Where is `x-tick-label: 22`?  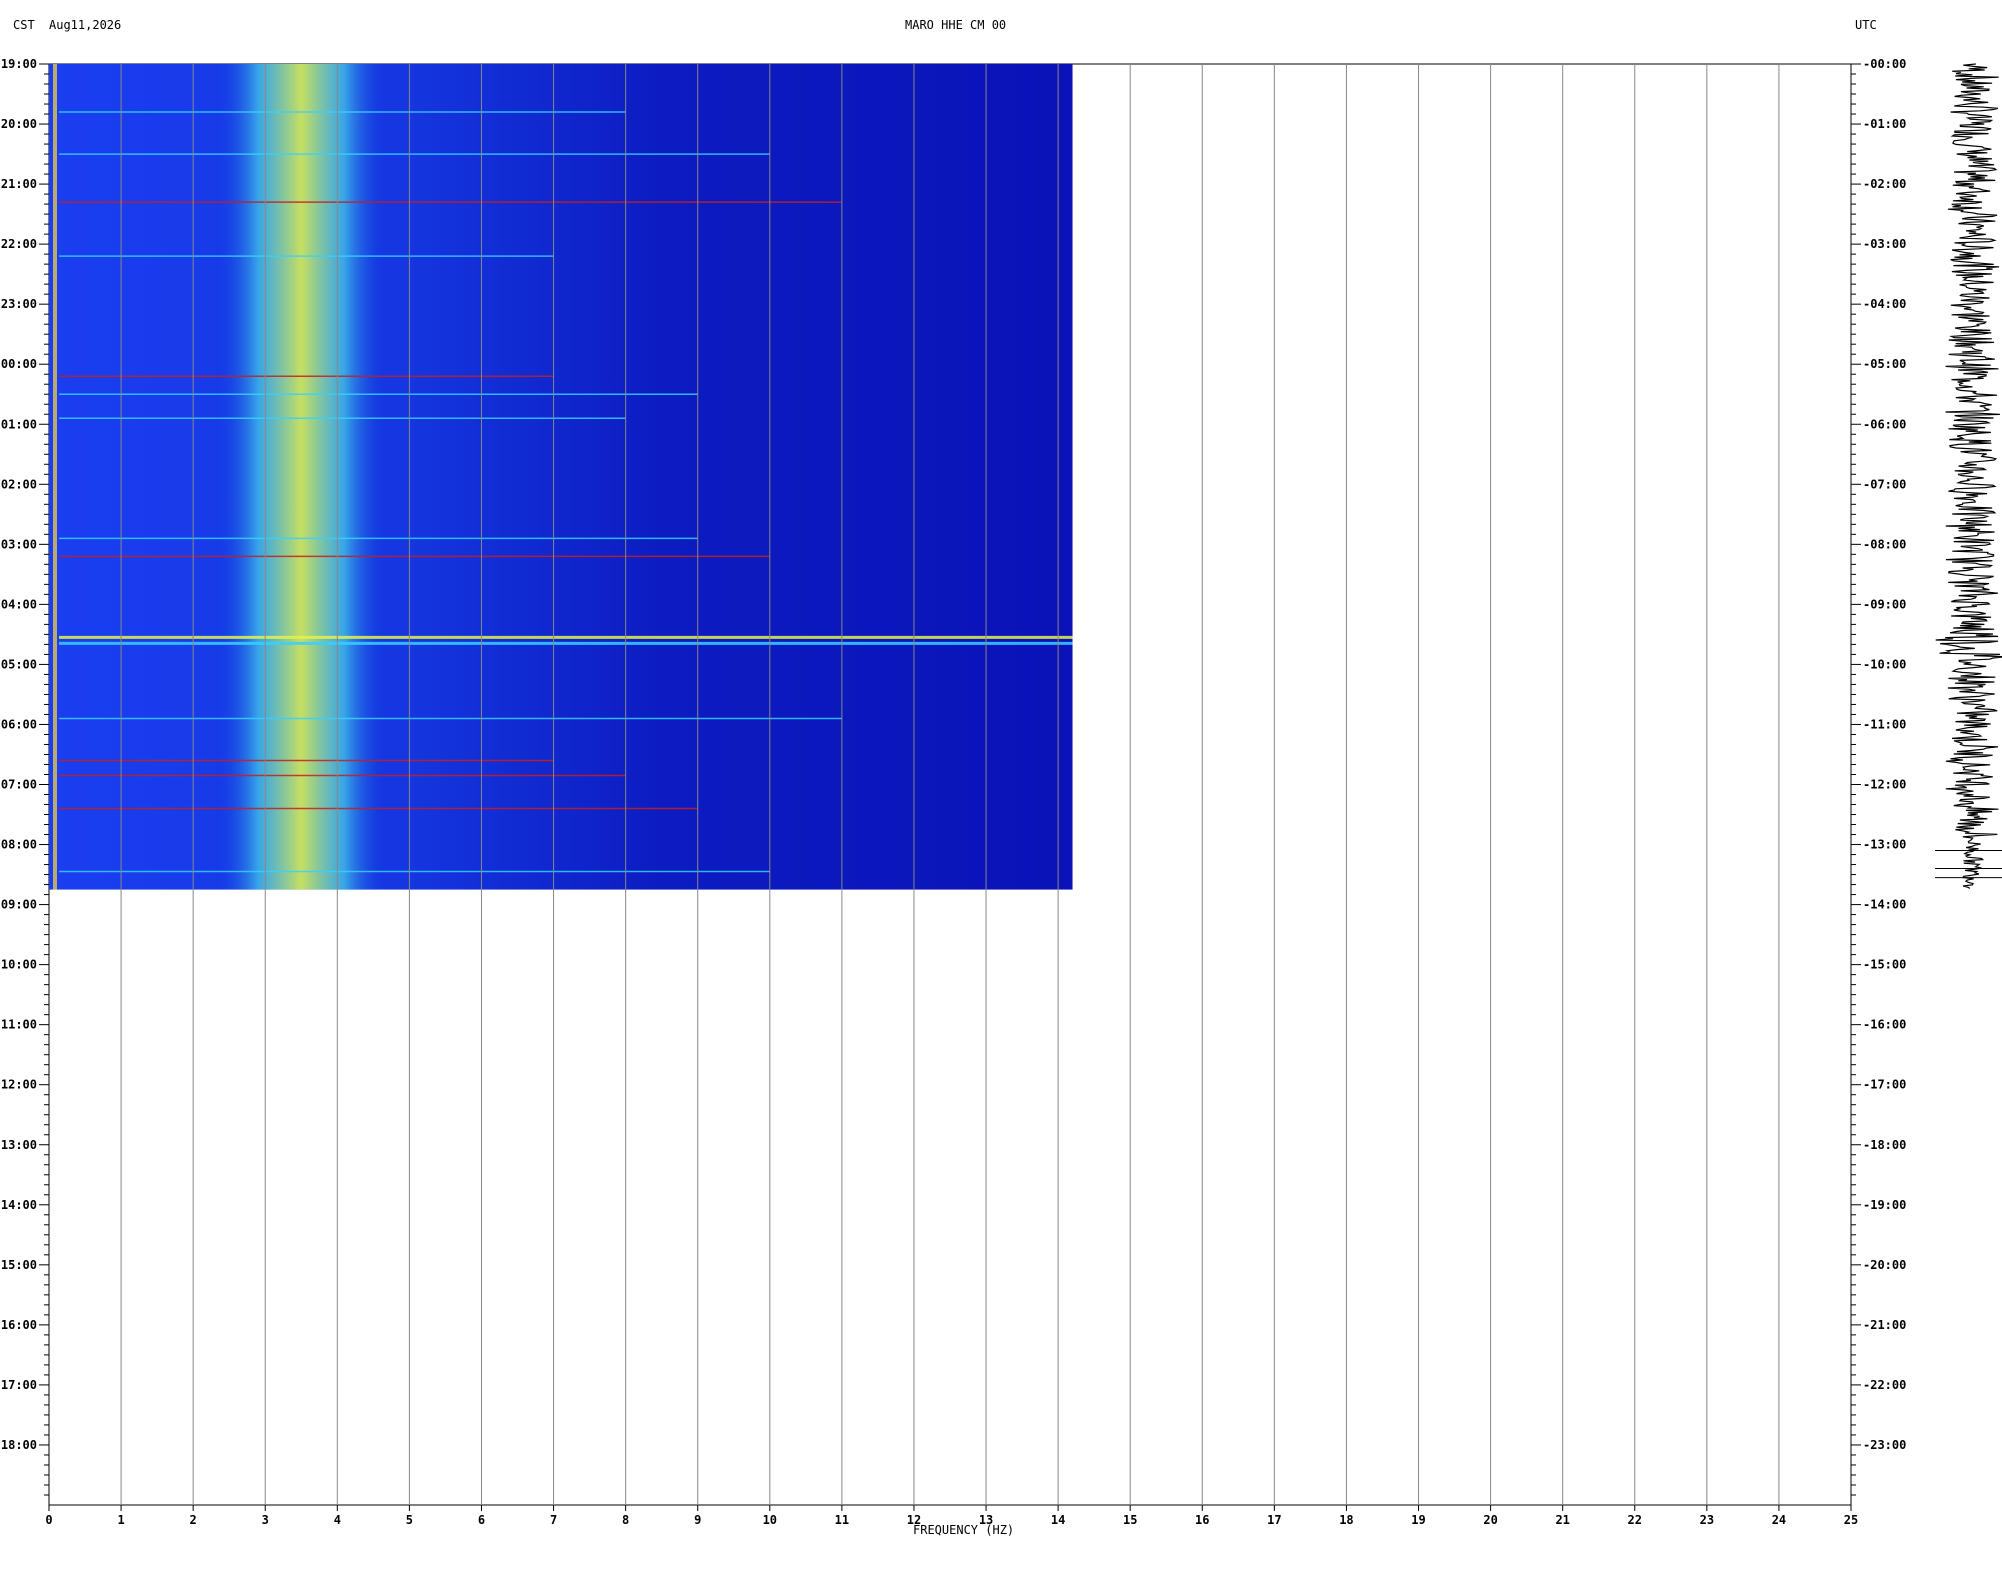 x-tick-label: 22 is located at coordinates (1635, 1520).